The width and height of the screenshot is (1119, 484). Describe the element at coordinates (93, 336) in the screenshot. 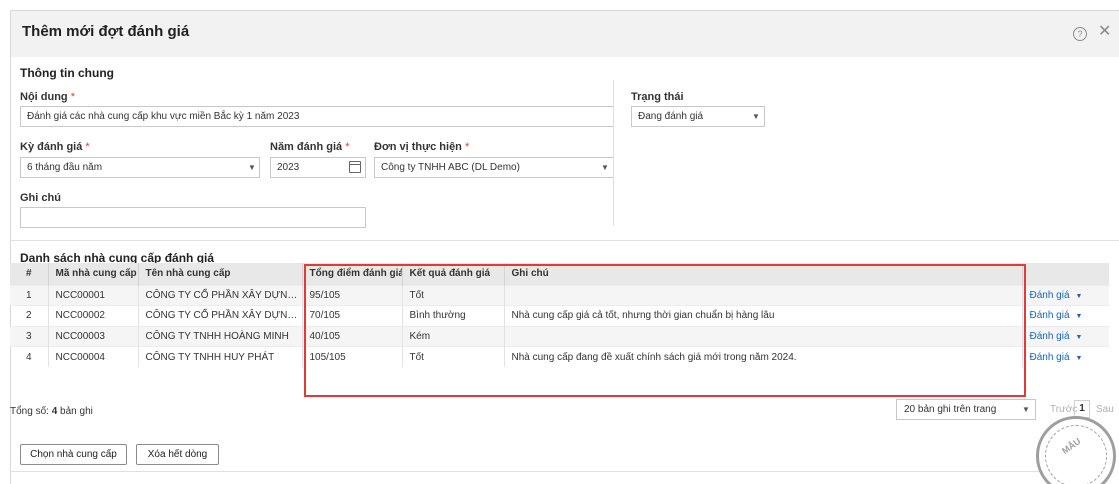

I see `supplier-code: NCC00003` at that location.